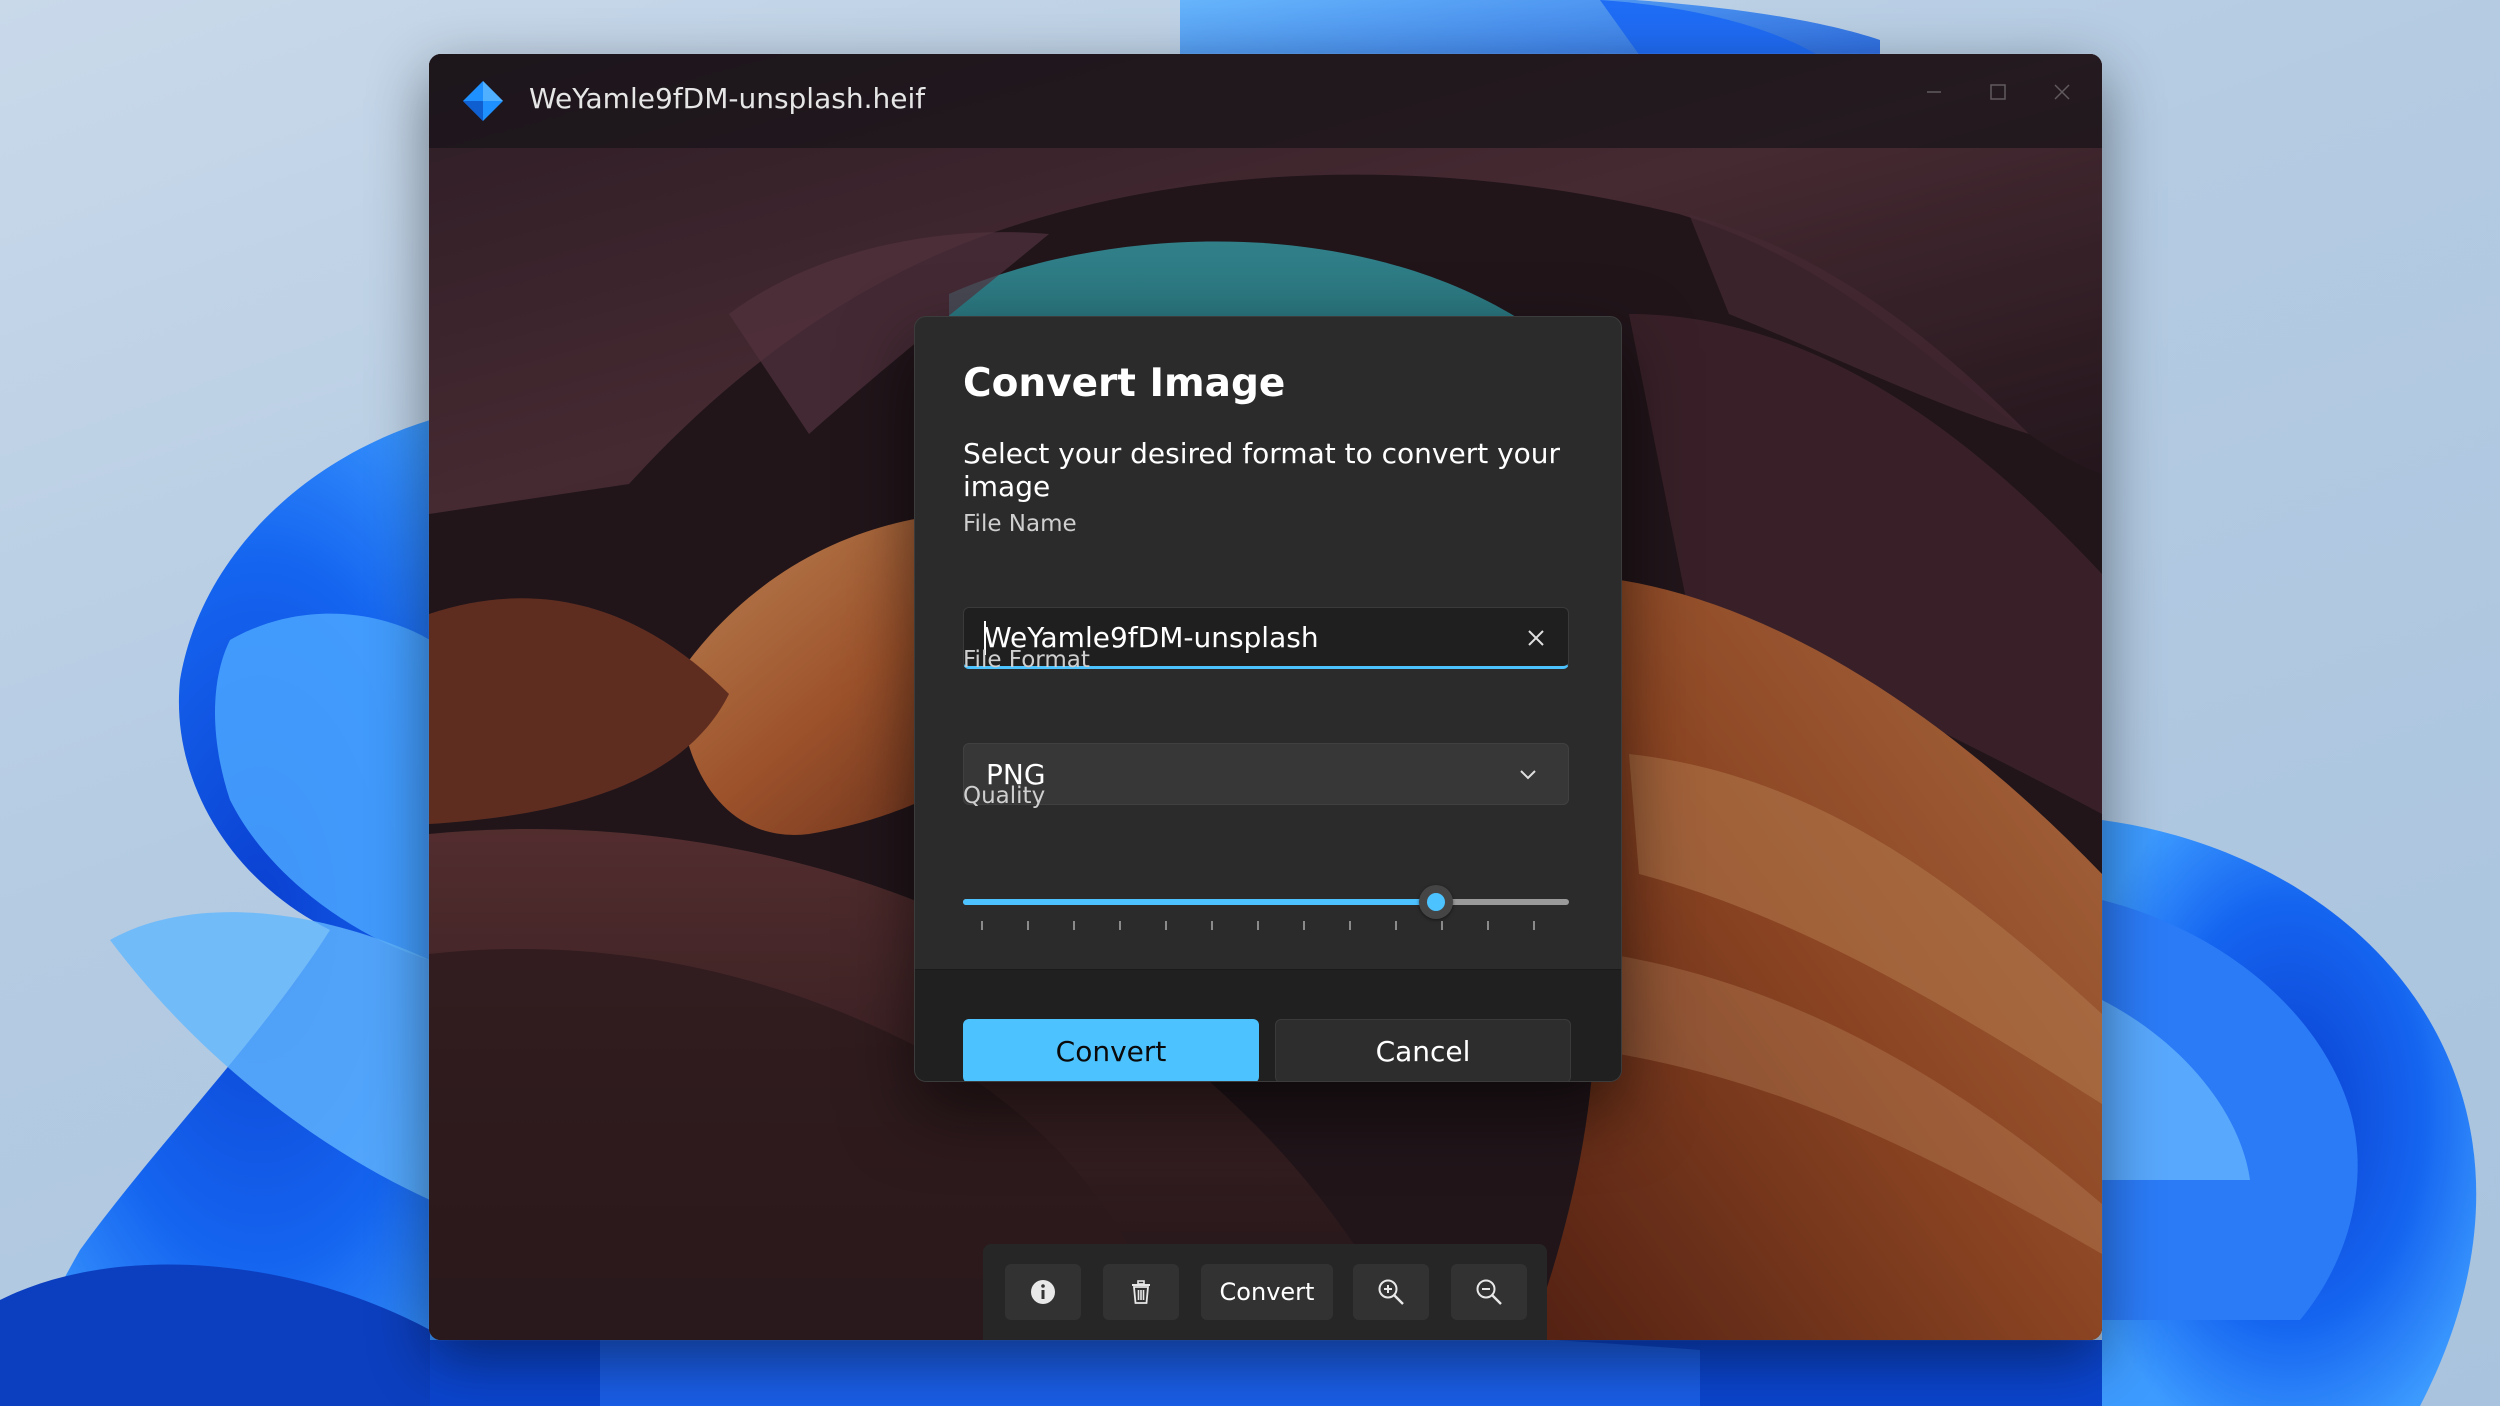 The width and height of the screenshot is (2500, 1406). I want to click on dialog-title: Convert Image, so click(1124, 383).